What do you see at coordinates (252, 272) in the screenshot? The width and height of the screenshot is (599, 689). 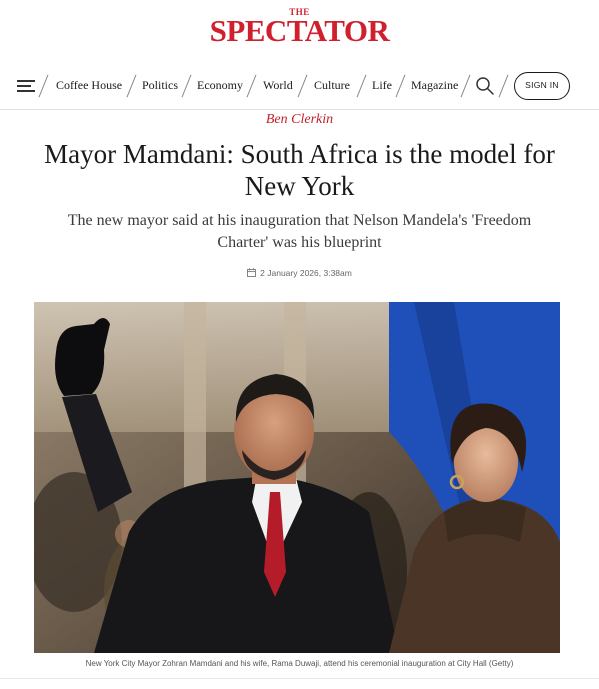 I see `calendar-icon` at bounding box center [252, 272].